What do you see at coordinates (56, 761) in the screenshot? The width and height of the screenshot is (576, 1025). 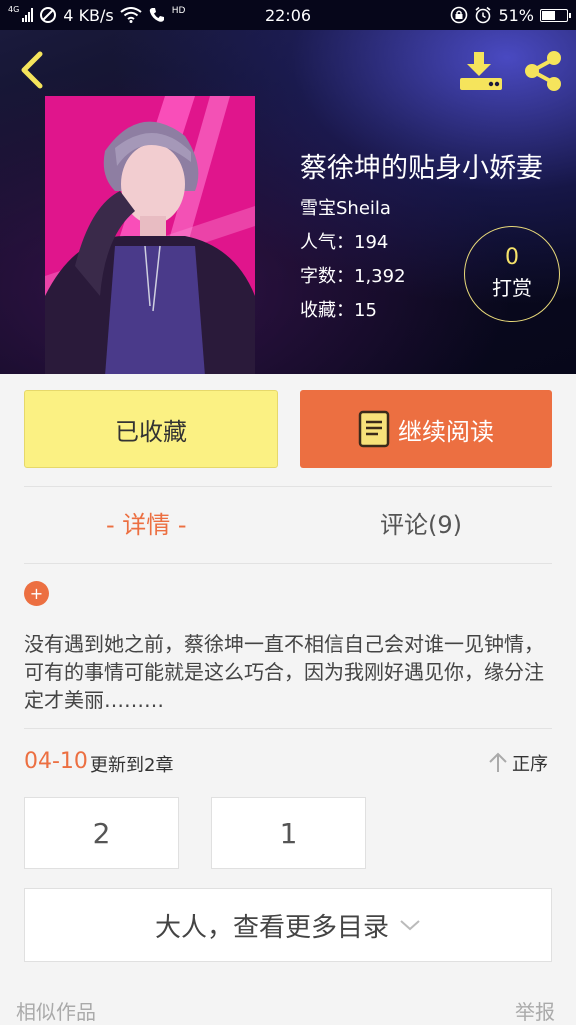 I see `update-date: 04-10` at bounding box center [56, 761].